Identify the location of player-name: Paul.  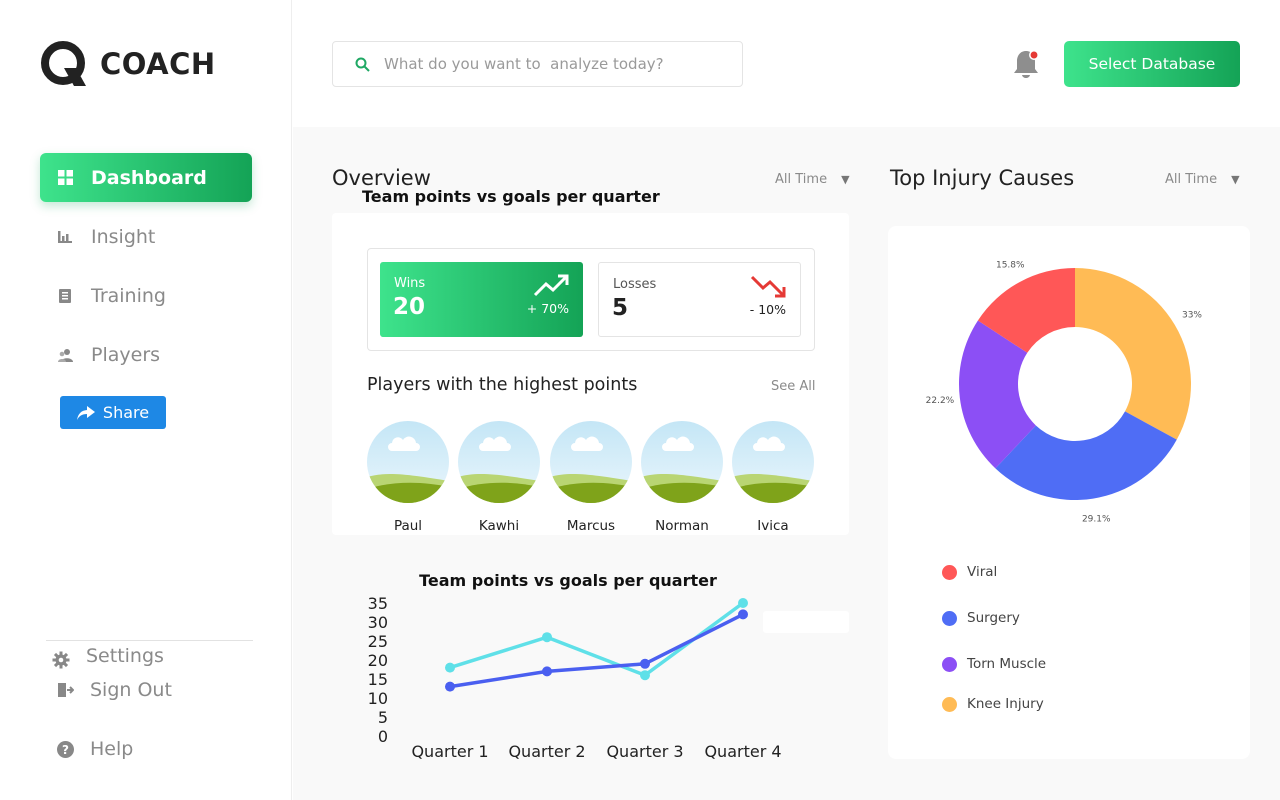
(408, 526).